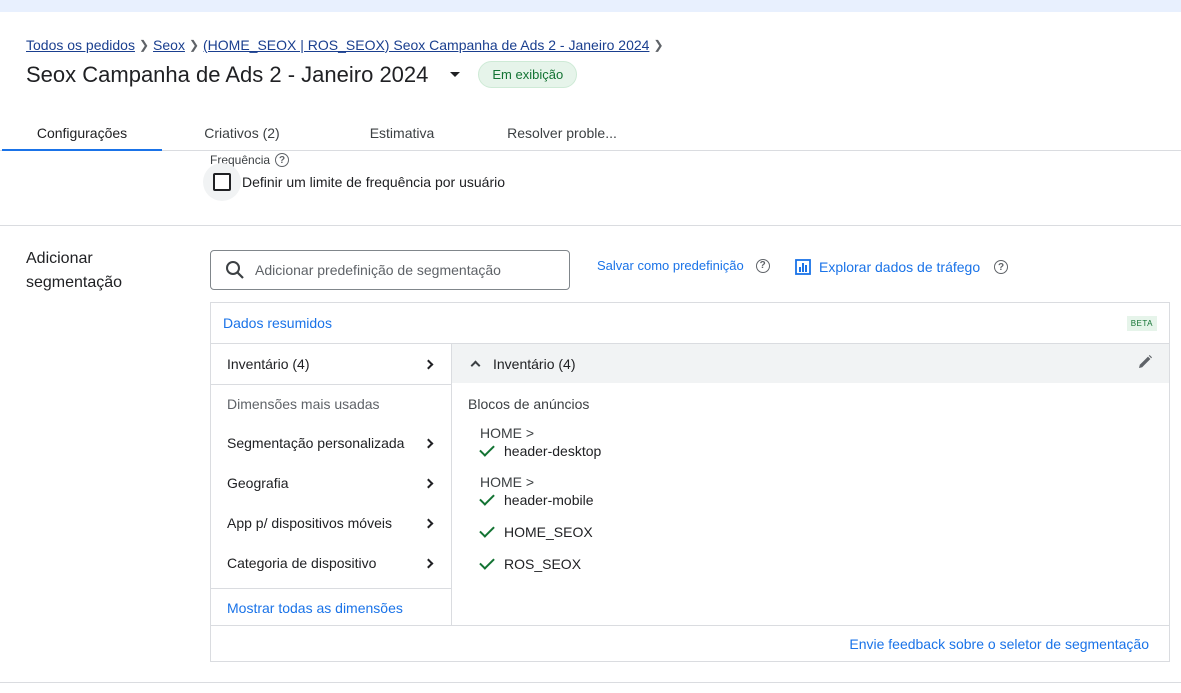 The width and height of the screenshot is (1181, 693). What do you see at coordinates (303, 404) in the screenshot?
I see `most-used-heading: Dimensões mais usadas` at bounding box center [303, 404].